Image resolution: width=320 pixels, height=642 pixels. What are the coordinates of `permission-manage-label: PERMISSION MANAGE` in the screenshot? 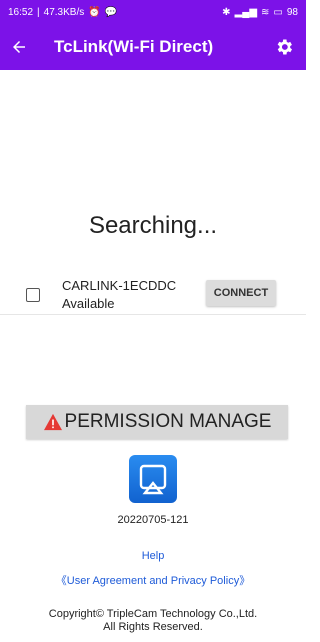 It's located at (168, 421).